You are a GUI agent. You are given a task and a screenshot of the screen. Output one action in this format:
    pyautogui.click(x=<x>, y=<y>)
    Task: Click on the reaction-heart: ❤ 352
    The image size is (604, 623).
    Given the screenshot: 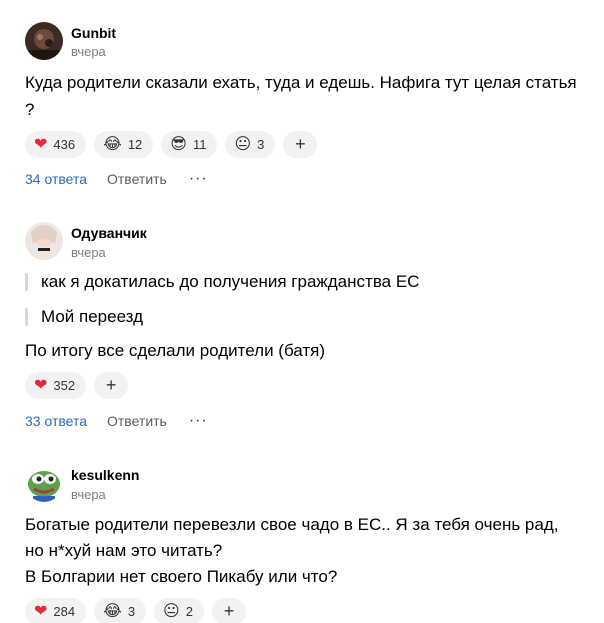 What is the action you would take?
    pyautogui.click(x=56, y=385)
    